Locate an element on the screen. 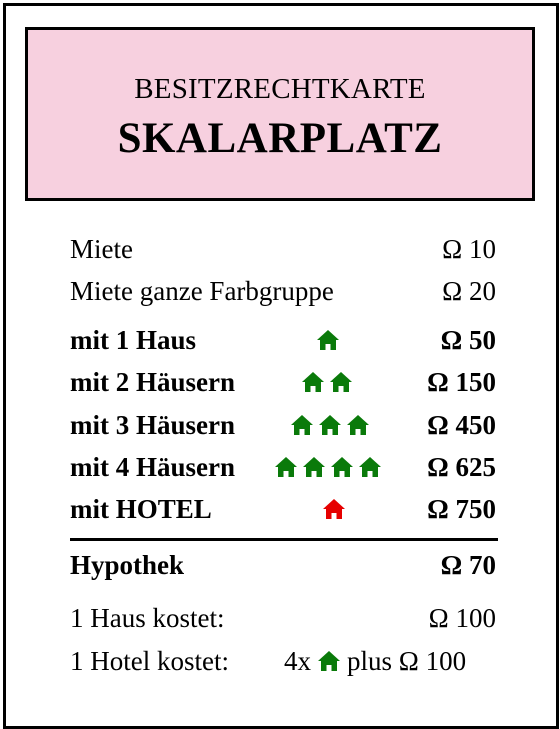  rent-label: Miete is located at coordinates (101, 249).